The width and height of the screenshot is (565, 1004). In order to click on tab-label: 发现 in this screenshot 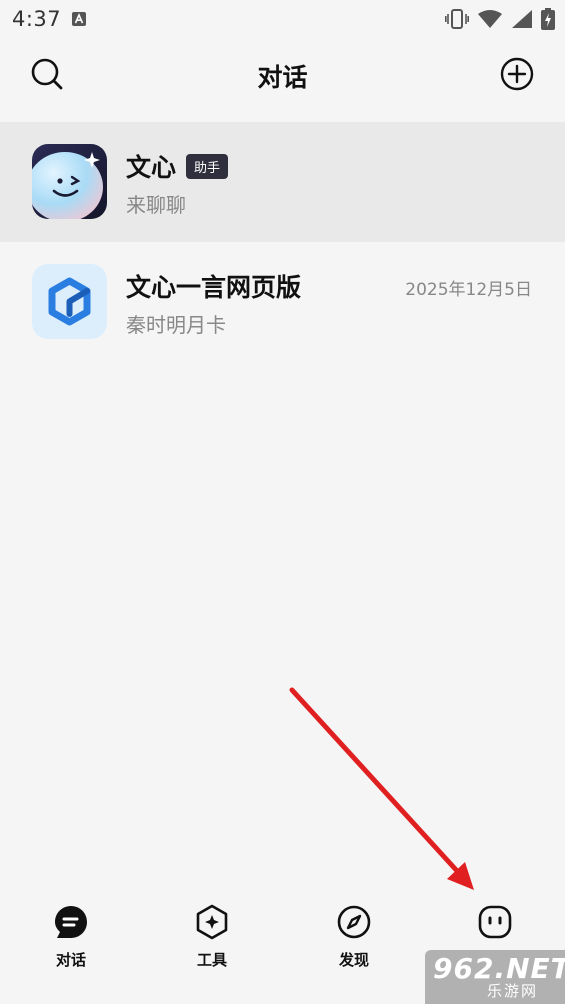, I will do `click(353, 960)`.